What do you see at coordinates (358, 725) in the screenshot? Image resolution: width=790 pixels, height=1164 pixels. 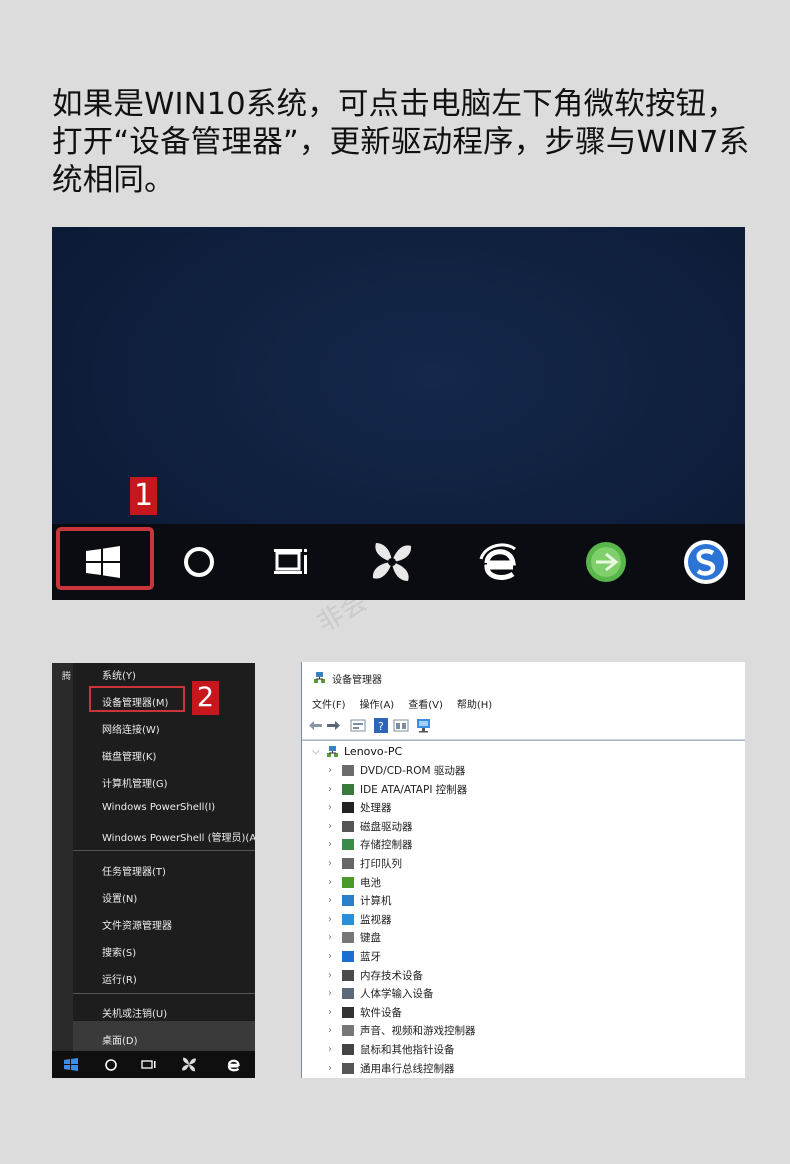 I see `properties-icon` at bounding box center [358, 725].